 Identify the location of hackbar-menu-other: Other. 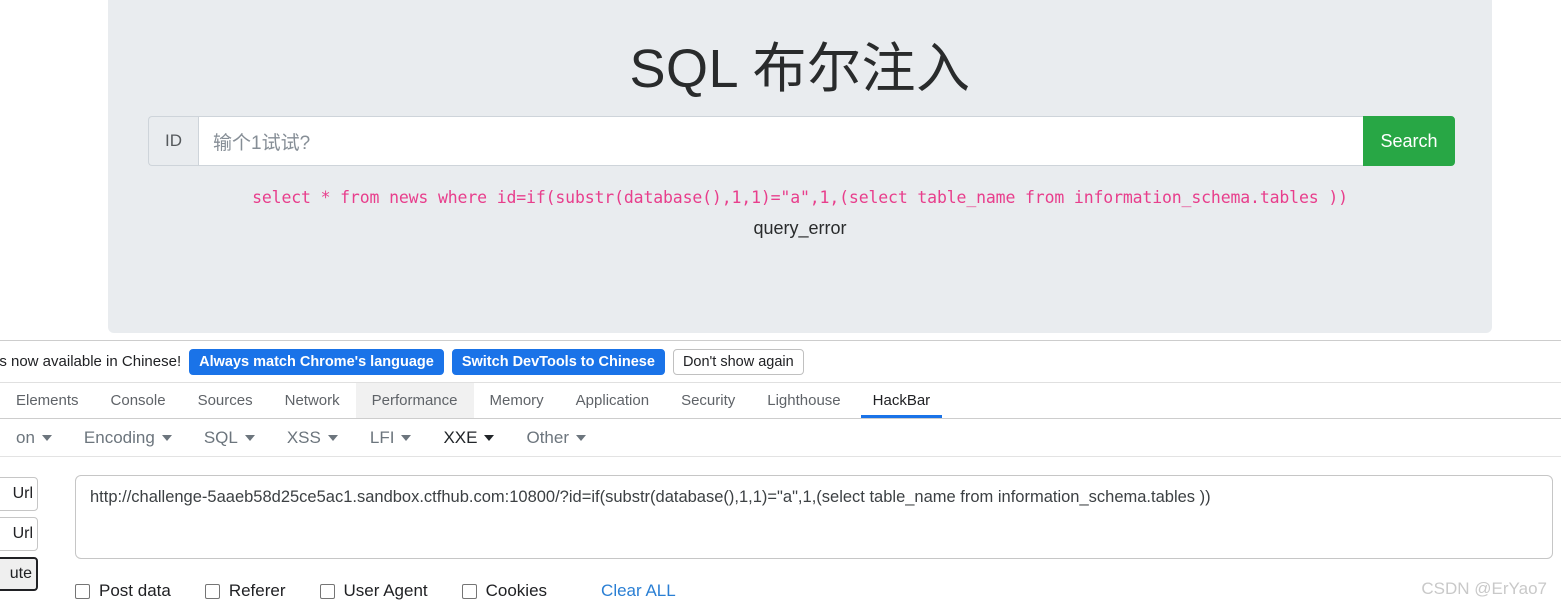
(556, 438).